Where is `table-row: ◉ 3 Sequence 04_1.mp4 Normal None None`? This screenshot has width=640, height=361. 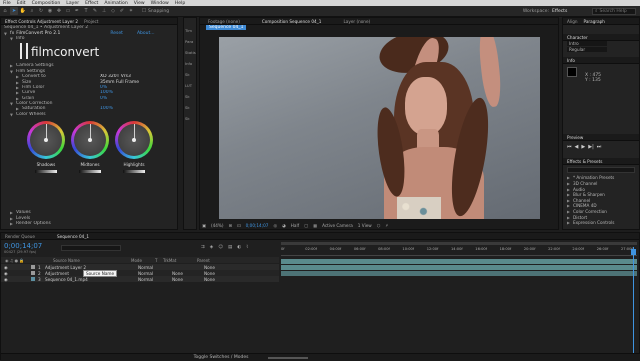
table-row: ◉ 3 Sequence 04_1.mp4 Normal None None is located at coordinates (140, 279).